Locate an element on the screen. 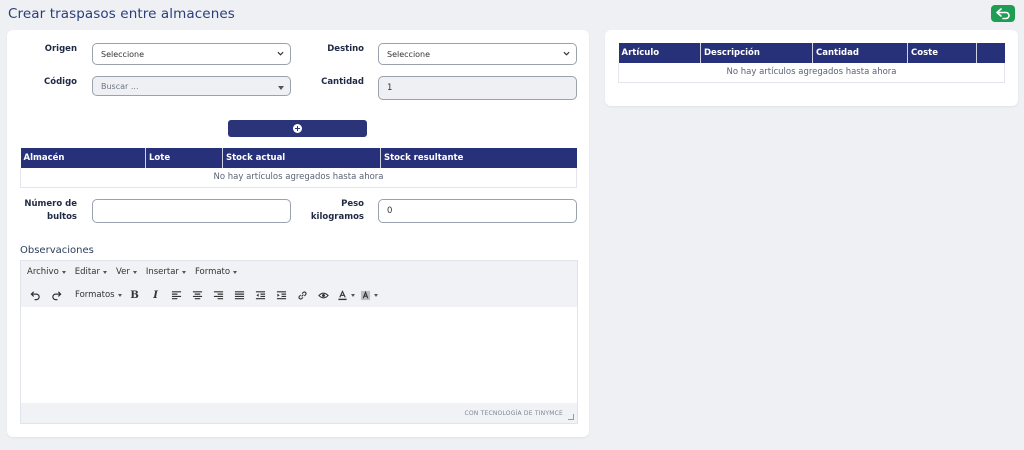 The image size is (1024, 450). menu-insertar: Insertar is located at coordinates (166, 272).